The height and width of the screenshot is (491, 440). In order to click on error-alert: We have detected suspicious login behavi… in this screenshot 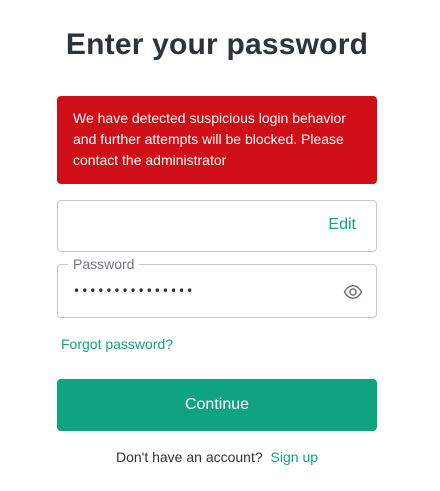, I will do `click(217, 140)`.